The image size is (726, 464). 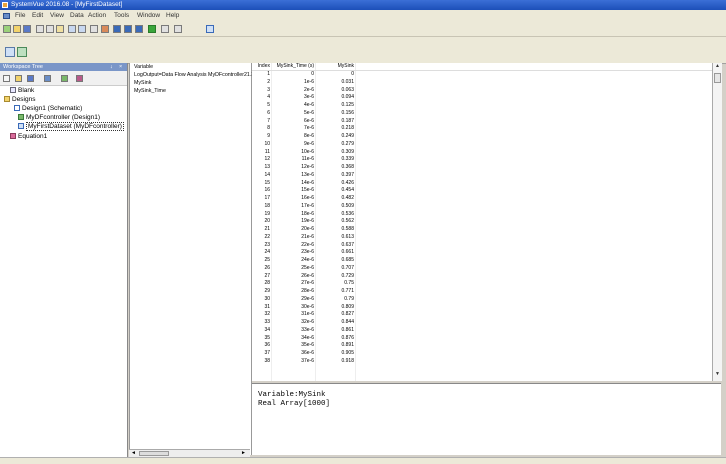 I want to click on scroll-left-icon: ◄, so click(x=133, y=453).